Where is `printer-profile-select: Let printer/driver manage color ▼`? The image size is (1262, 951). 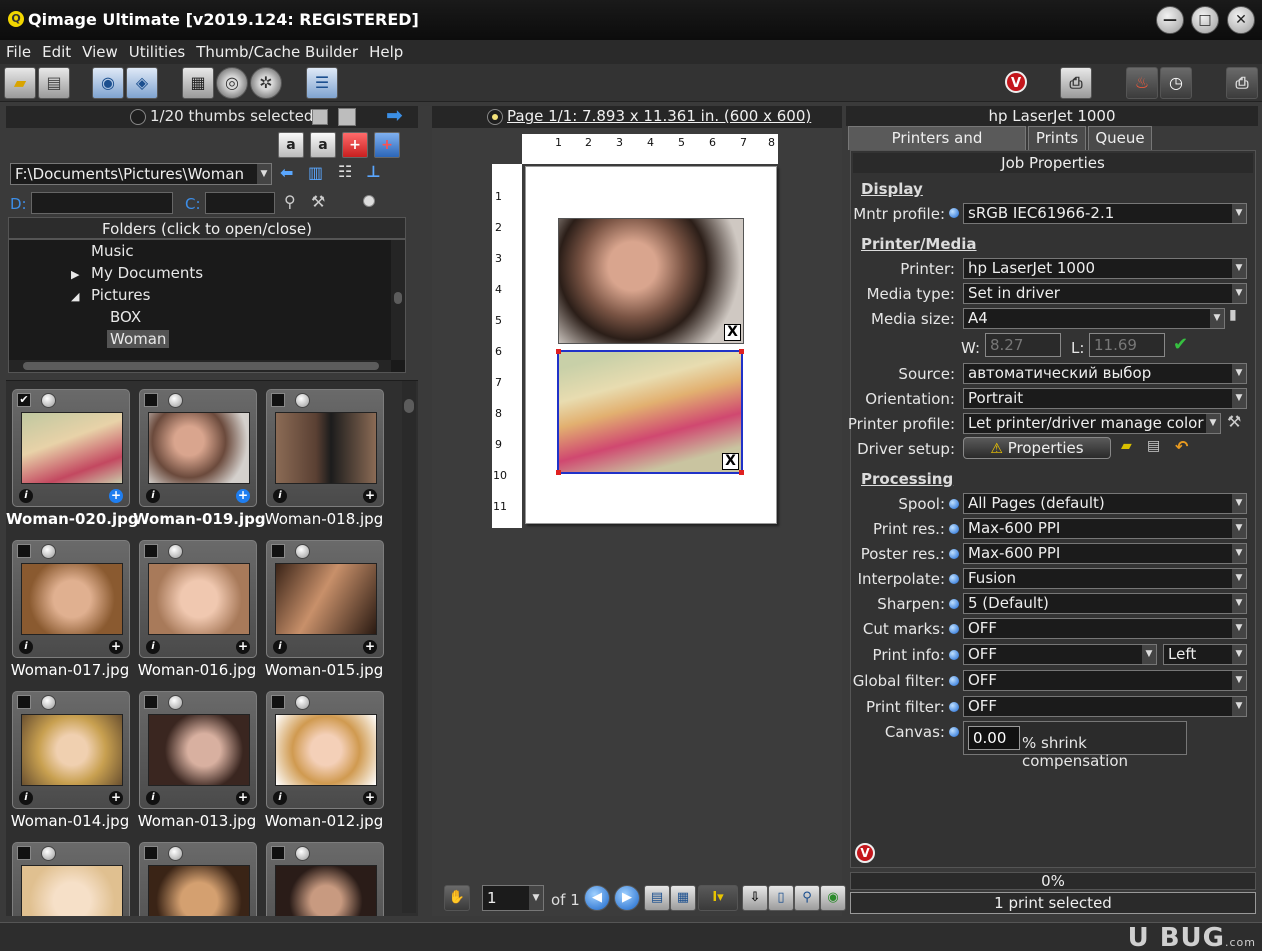 printer-profile-select: Let printer/driver manage color ▼ is located at coordinates (1092, 423).